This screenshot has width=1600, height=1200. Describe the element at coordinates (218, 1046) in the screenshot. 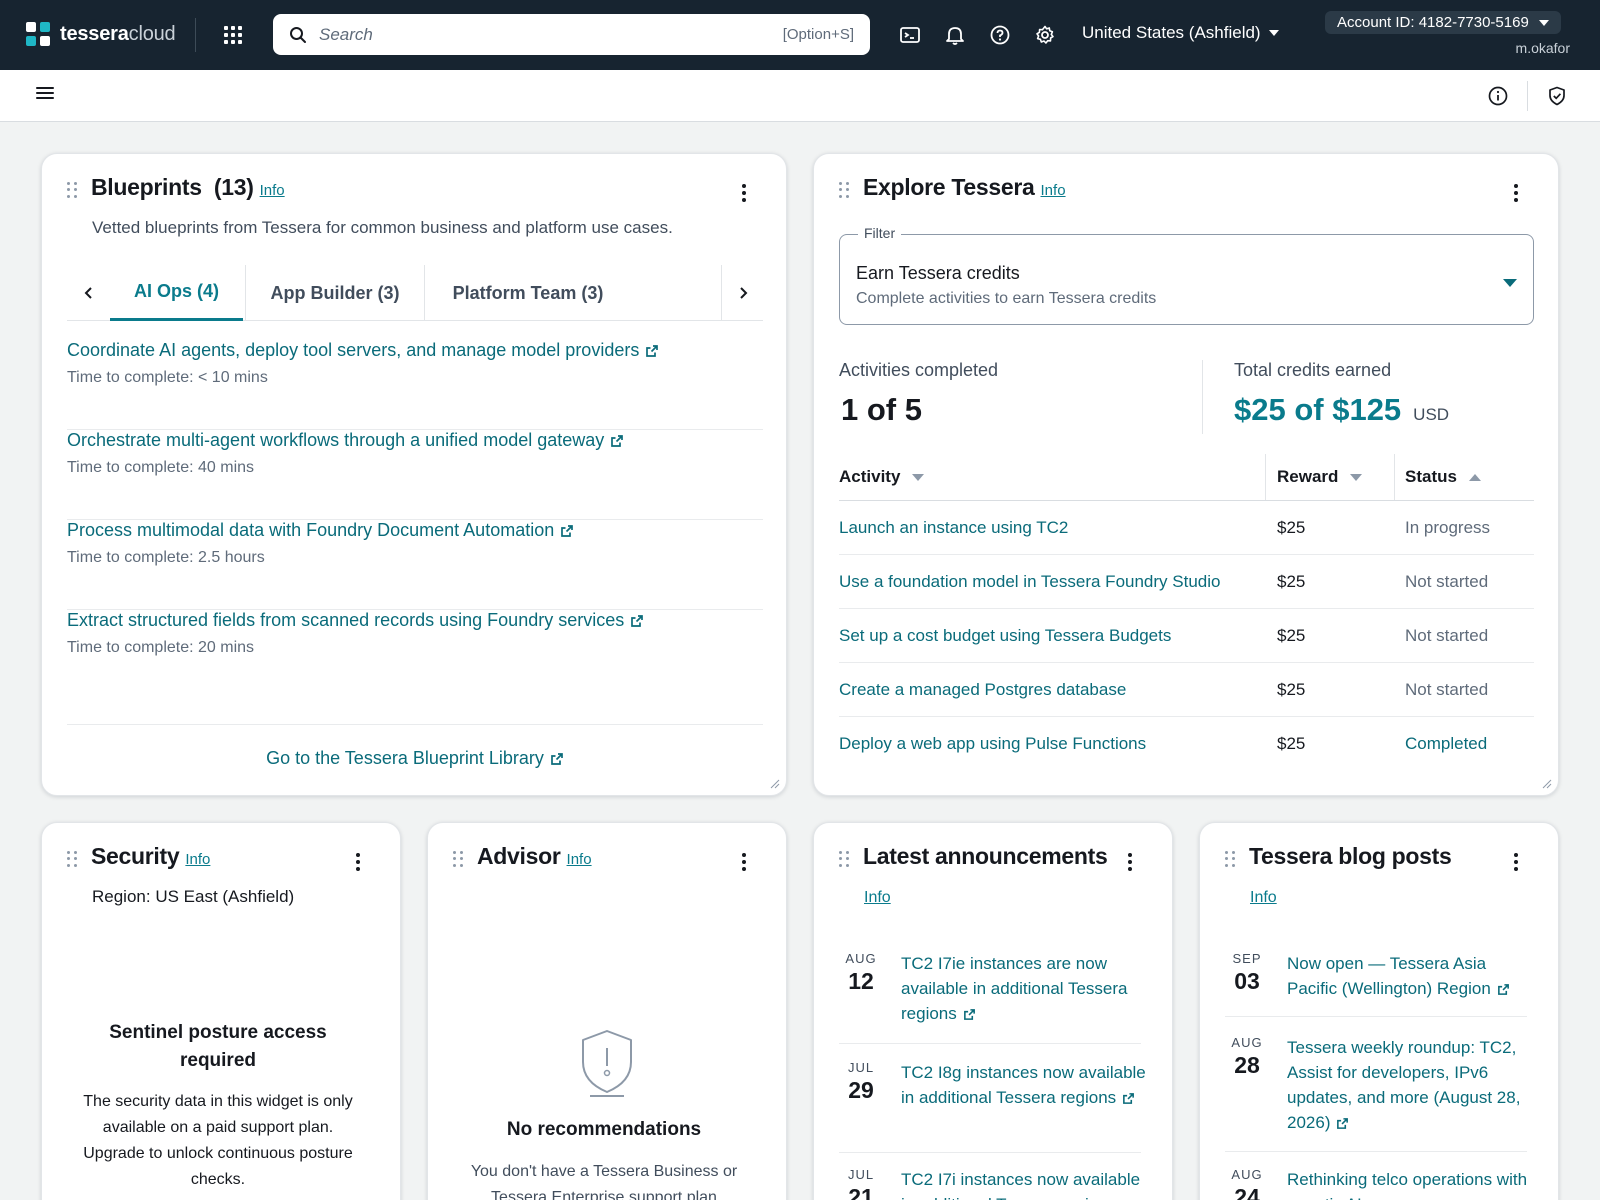

I see `security-heading: Sentinel posture access required` at that location.